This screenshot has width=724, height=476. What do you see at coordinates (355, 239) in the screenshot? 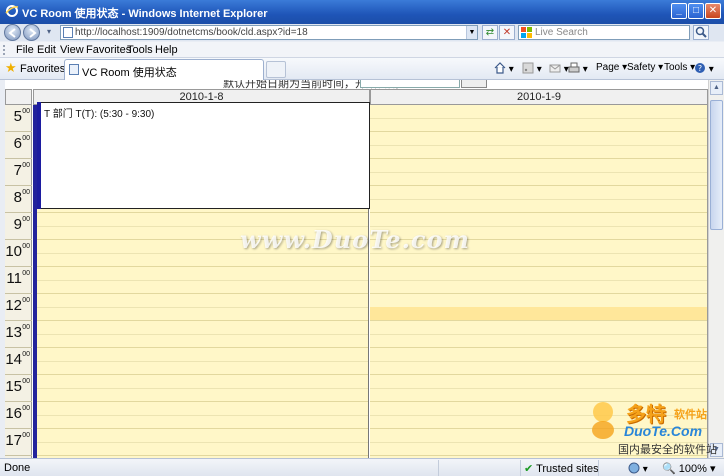
I see `watermark-text: www.DuoTe.com` at bounding box center [355, 239].